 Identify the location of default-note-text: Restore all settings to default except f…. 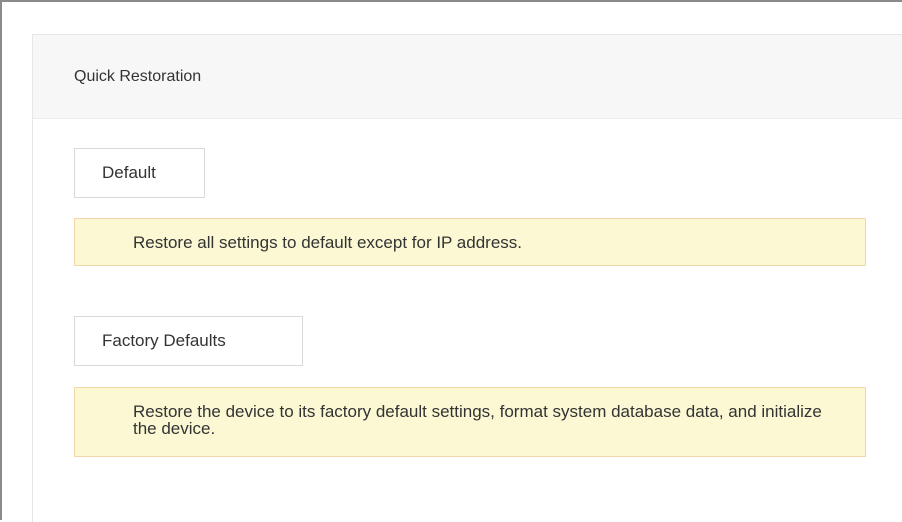
(328, 242).